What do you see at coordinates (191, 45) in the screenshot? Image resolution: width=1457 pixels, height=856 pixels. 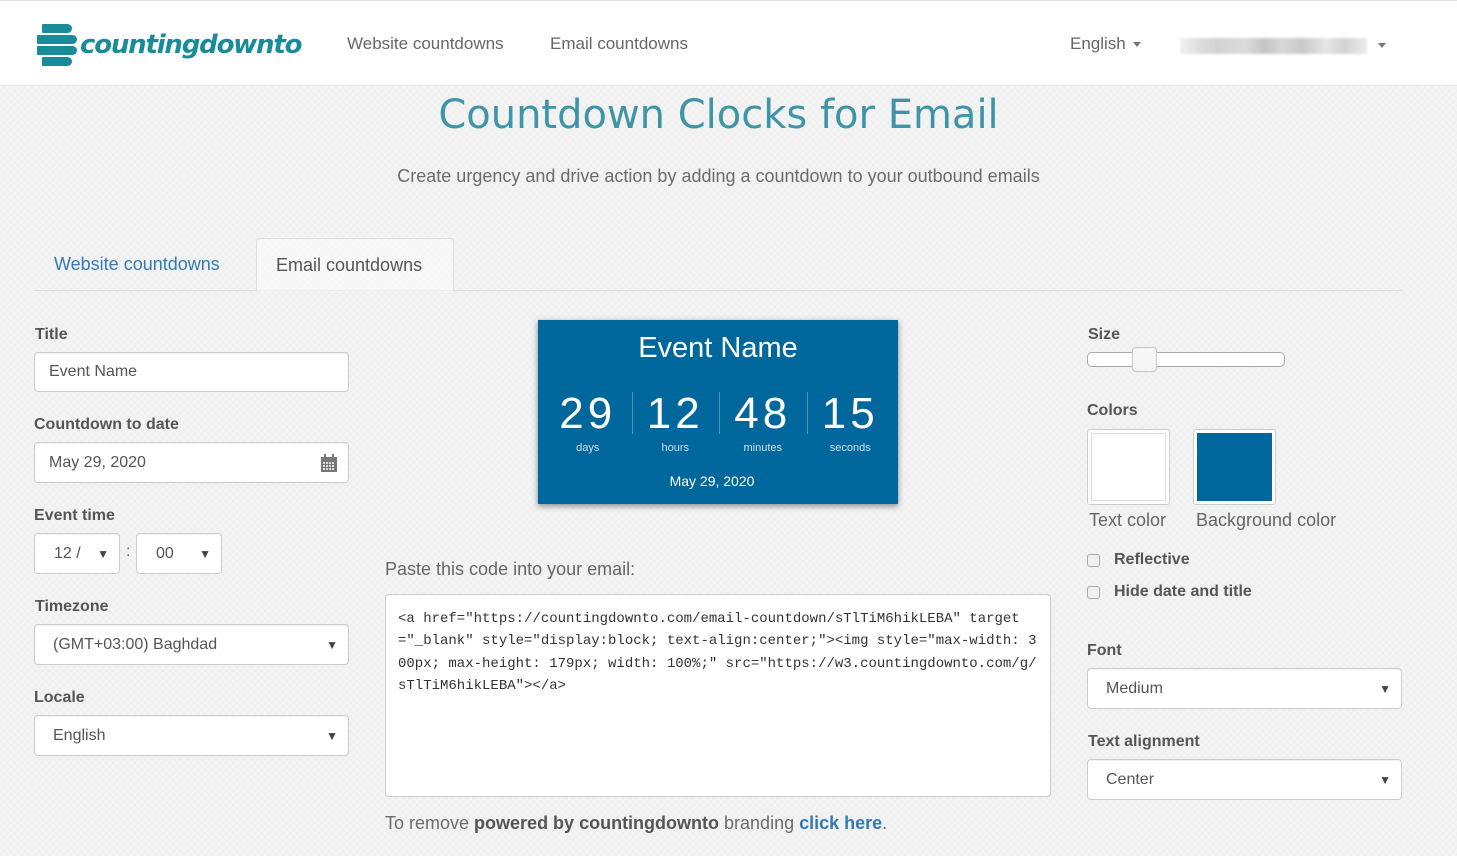 I see `logo-text: countingdownto` at bounding box center [191, 45].